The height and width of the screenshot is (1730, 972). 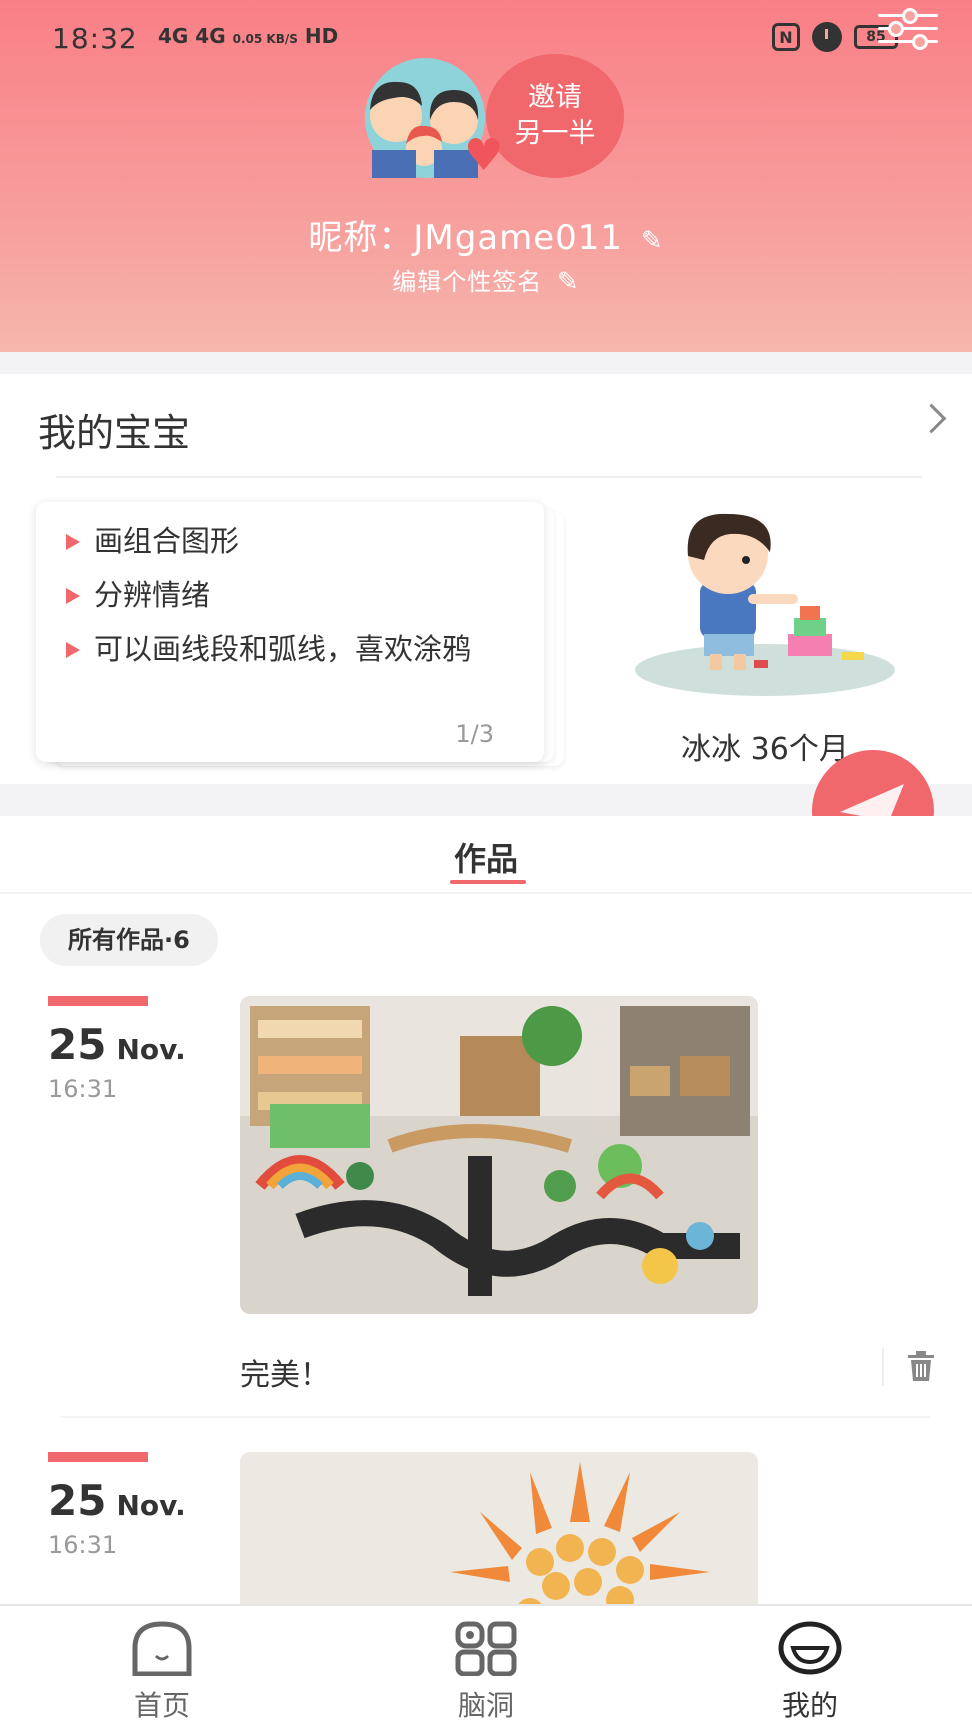 I want to click on tip-item: 可以画线段和弧线，喜欢涂鸦, so click(x=286, y=649).